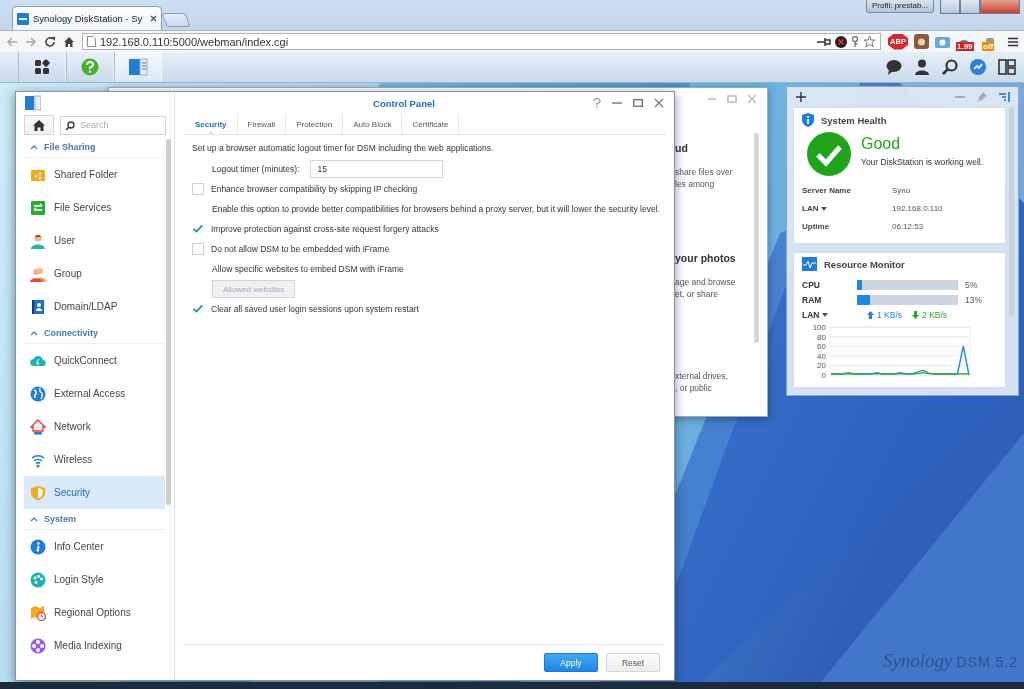  What do you see at coordinates (971, 285) in the screenshot?
I see `usage-reading: 5%` at bounding box center [971, 285].